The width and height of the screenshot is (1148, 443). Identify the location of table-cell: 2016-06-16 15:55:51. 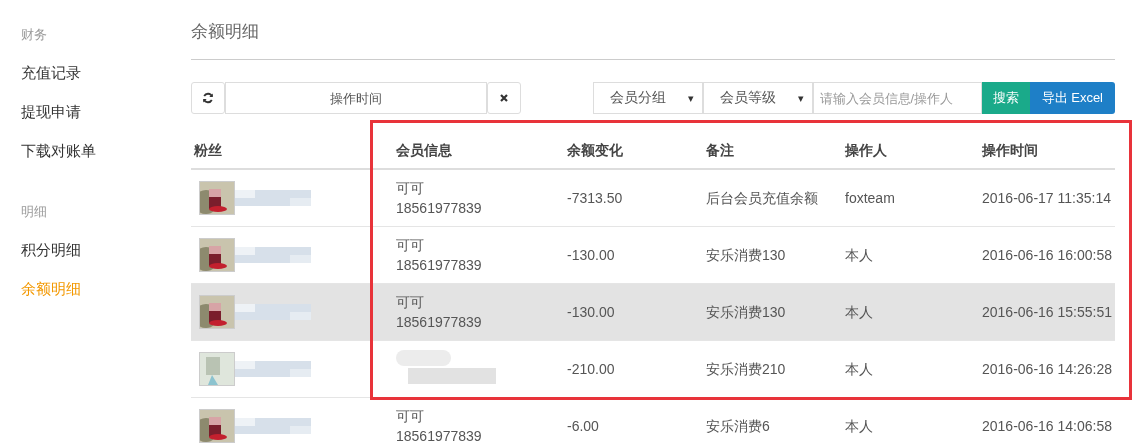
(1047, 312).